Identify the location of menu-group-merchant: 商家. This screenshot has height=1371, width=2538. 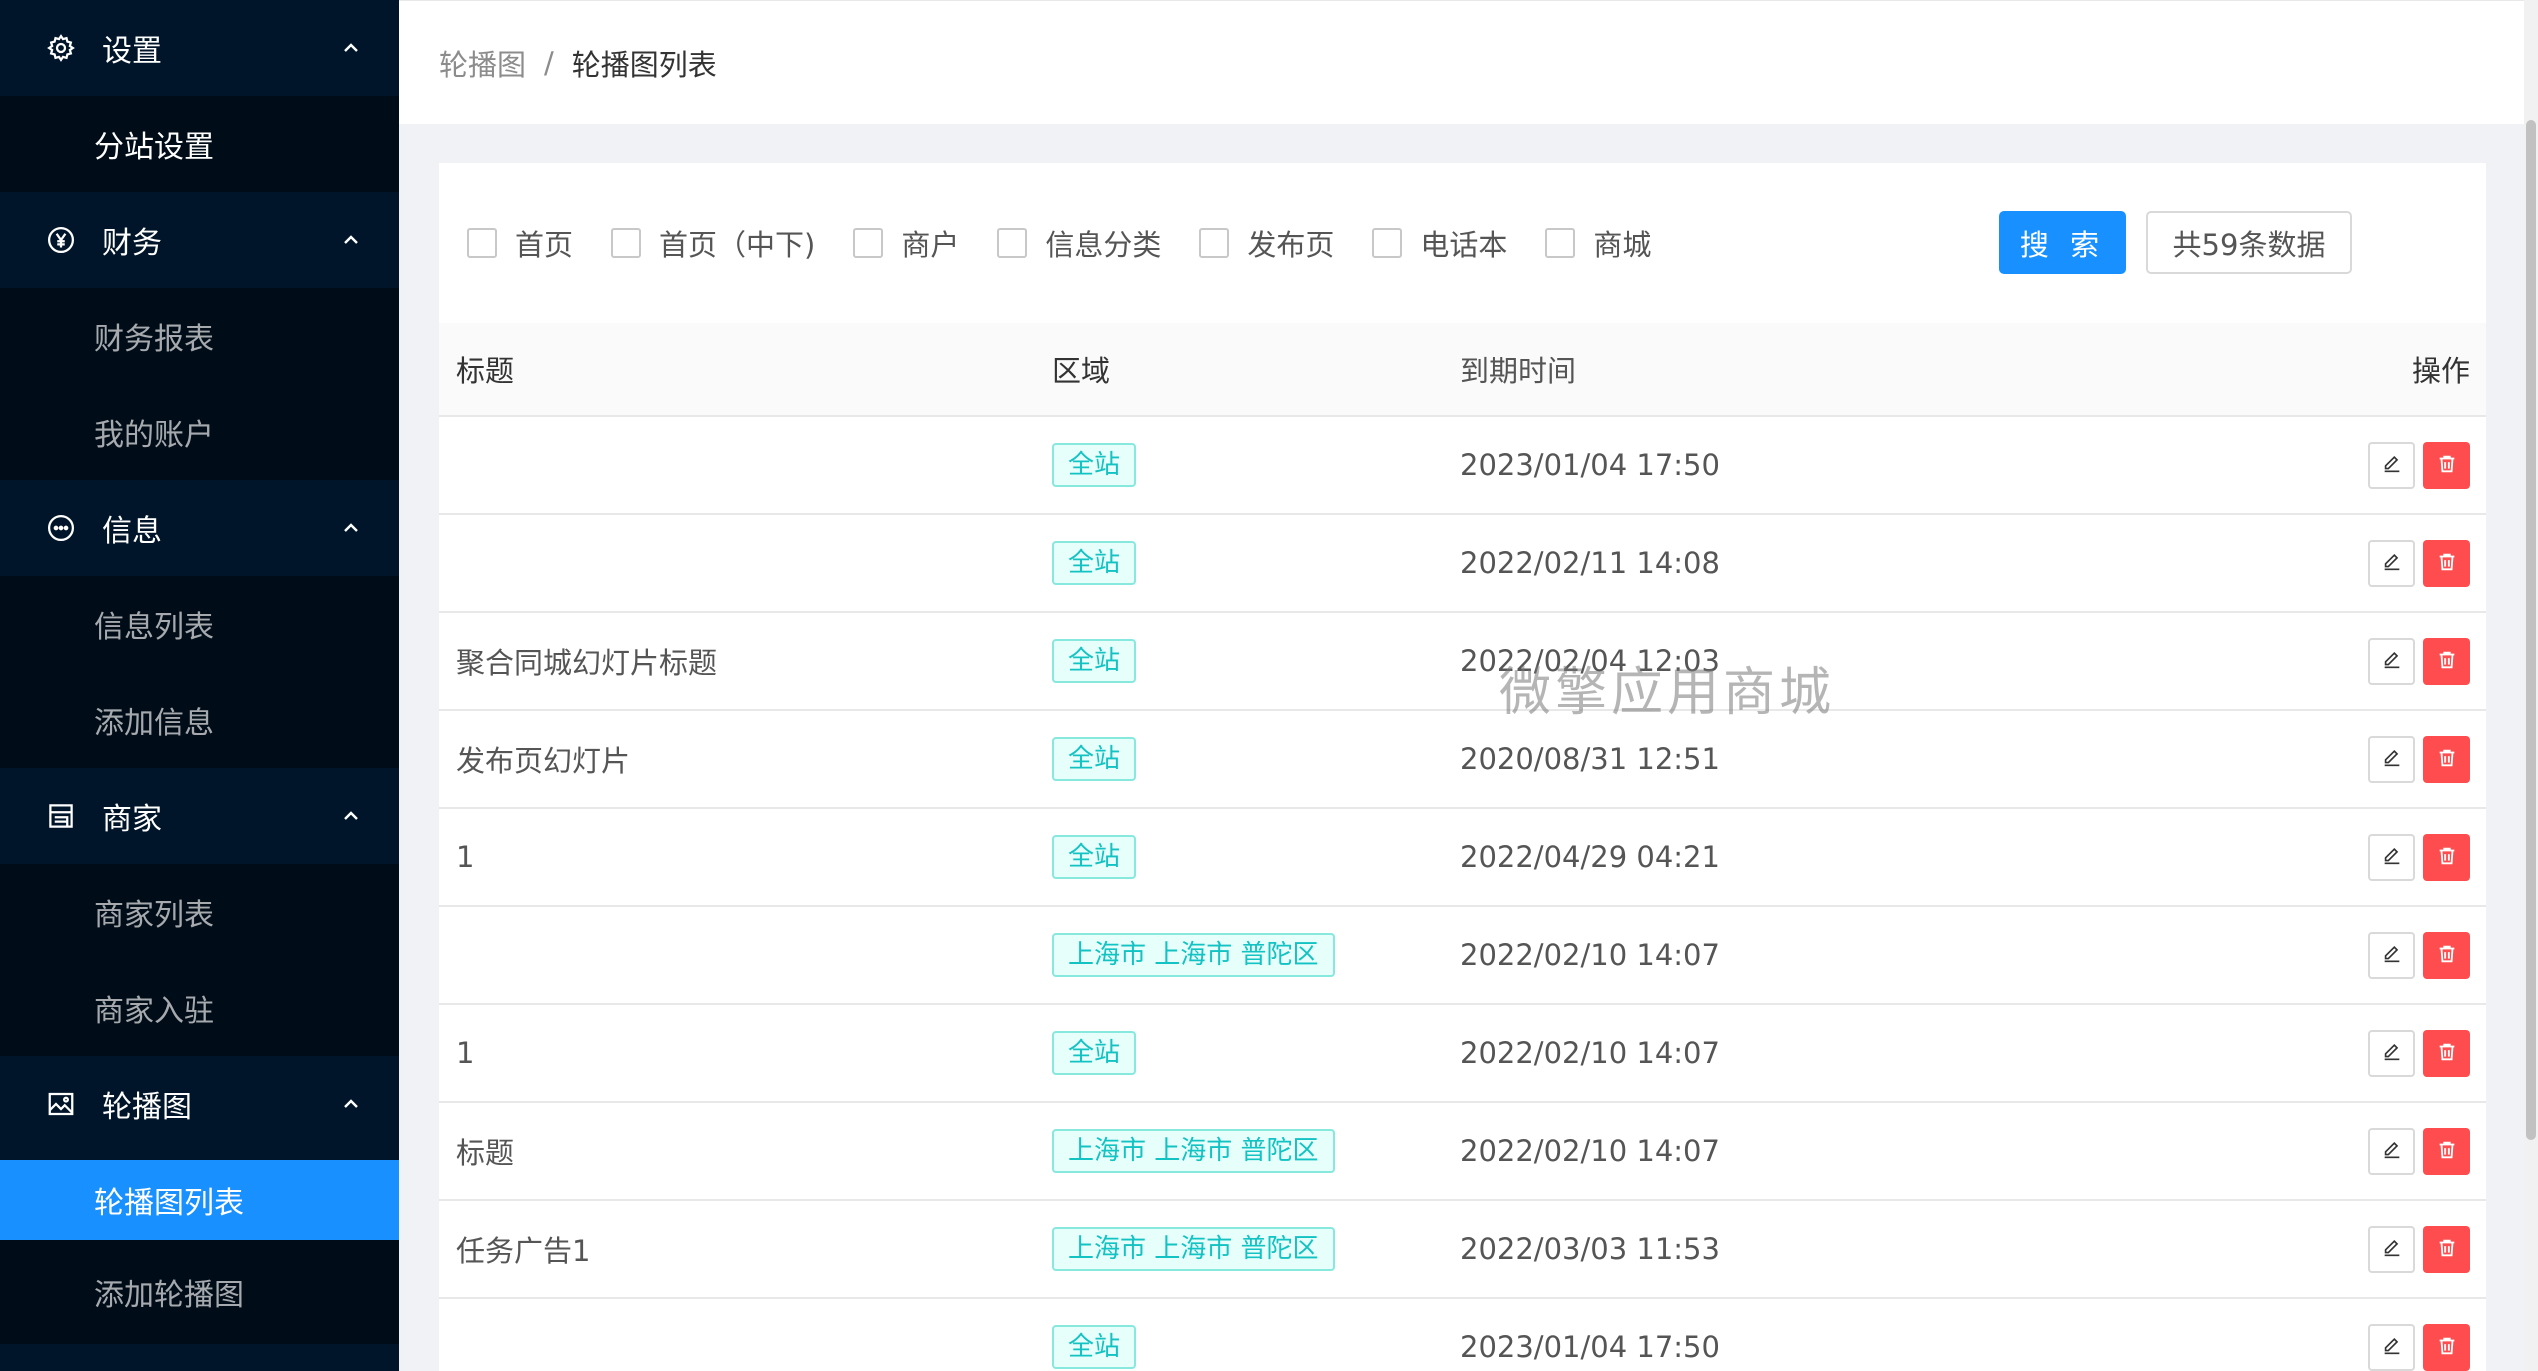
(199, 816).